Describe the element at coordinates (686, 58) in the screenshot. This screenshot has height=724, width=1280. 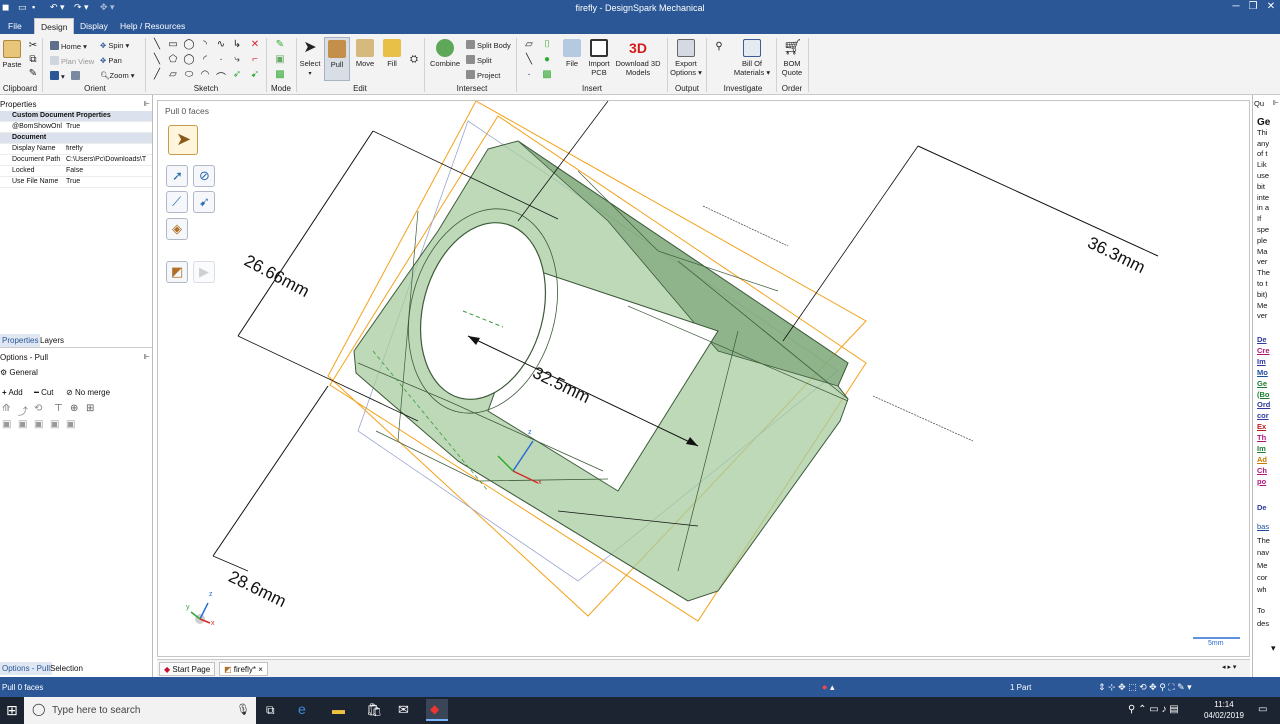
I see `export-options-button: Export Options ▾` at that location.